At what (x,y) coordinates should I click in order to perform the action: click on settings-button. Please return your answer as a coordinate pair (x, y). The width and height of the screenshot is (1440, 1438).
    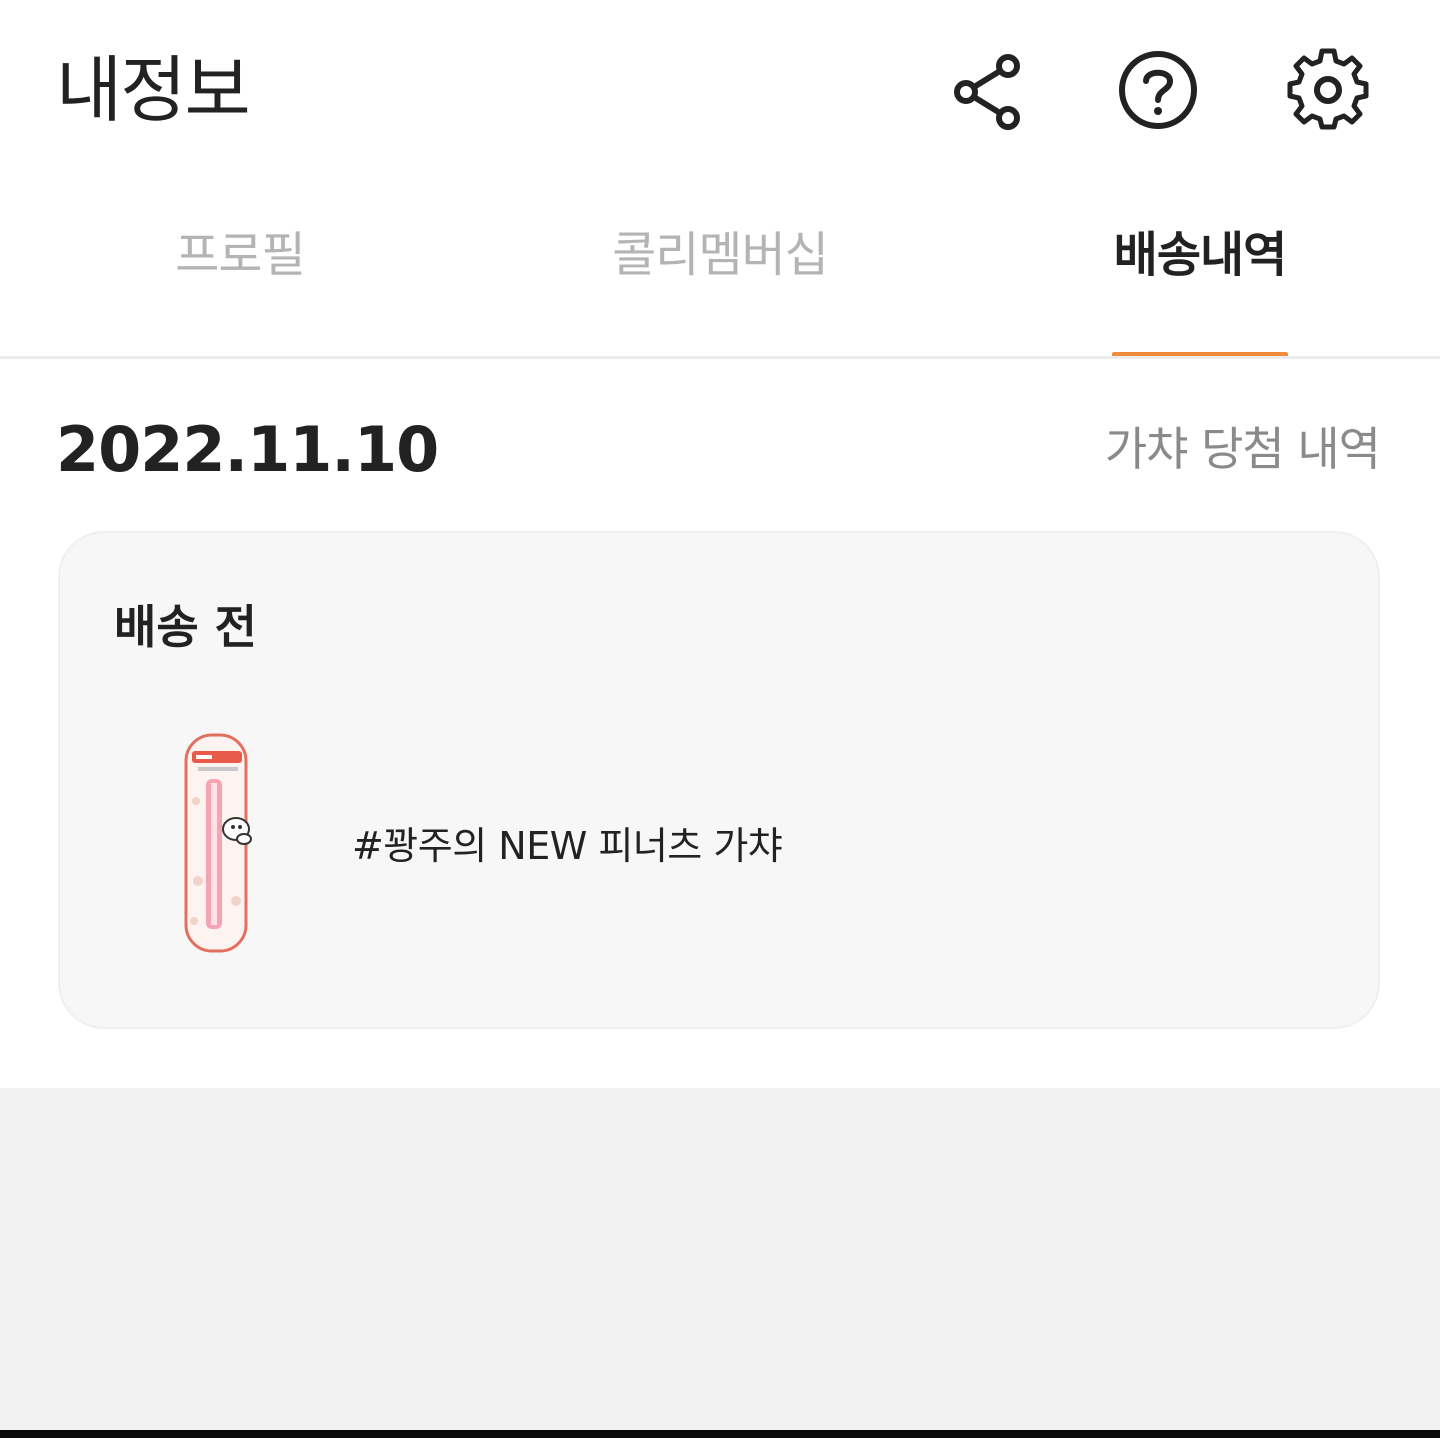
    Looking at the image, I should click on (1328, 90).